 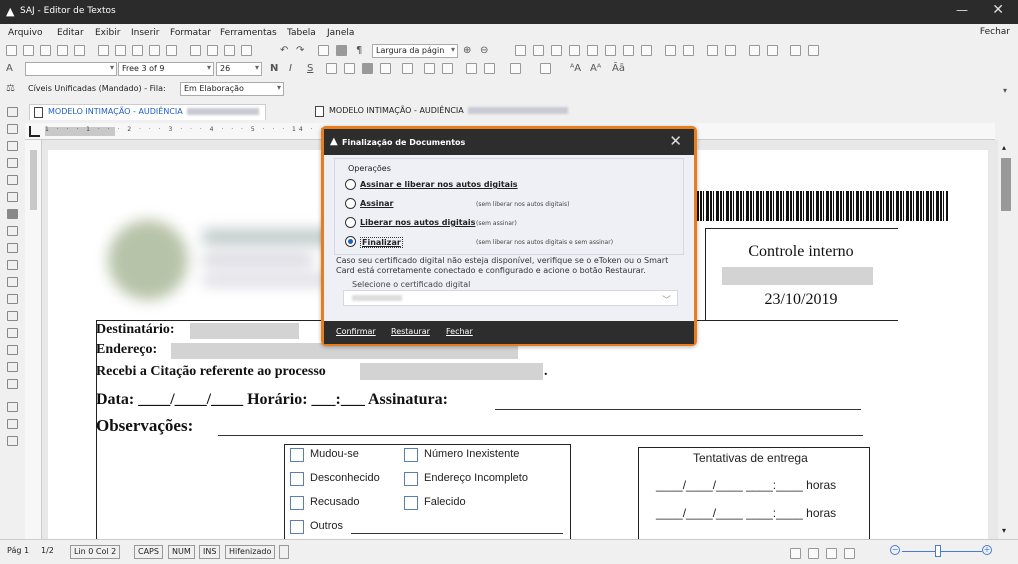 I want to click on new-doc-icon, so click(x=28, y=50).